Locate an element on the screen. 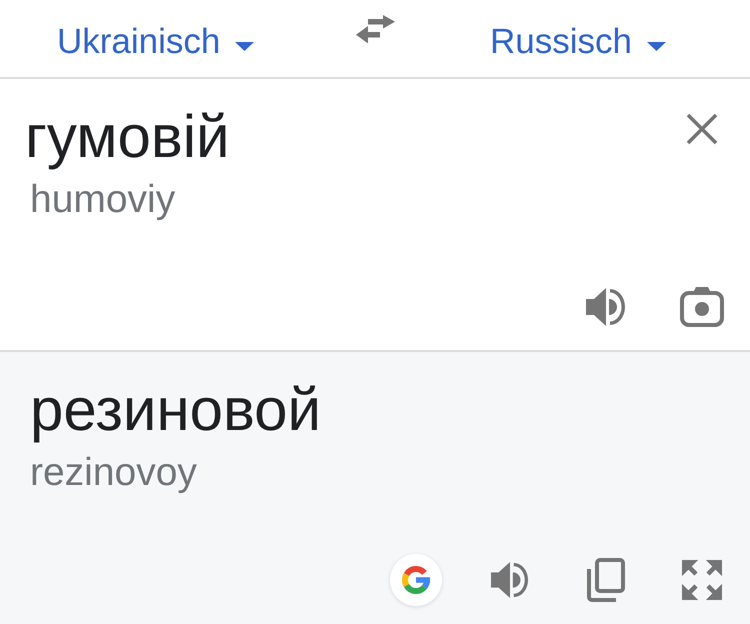 This screenshot has height=624, width=750. target-language-button: Russisch is located at coordinates (578, 42).